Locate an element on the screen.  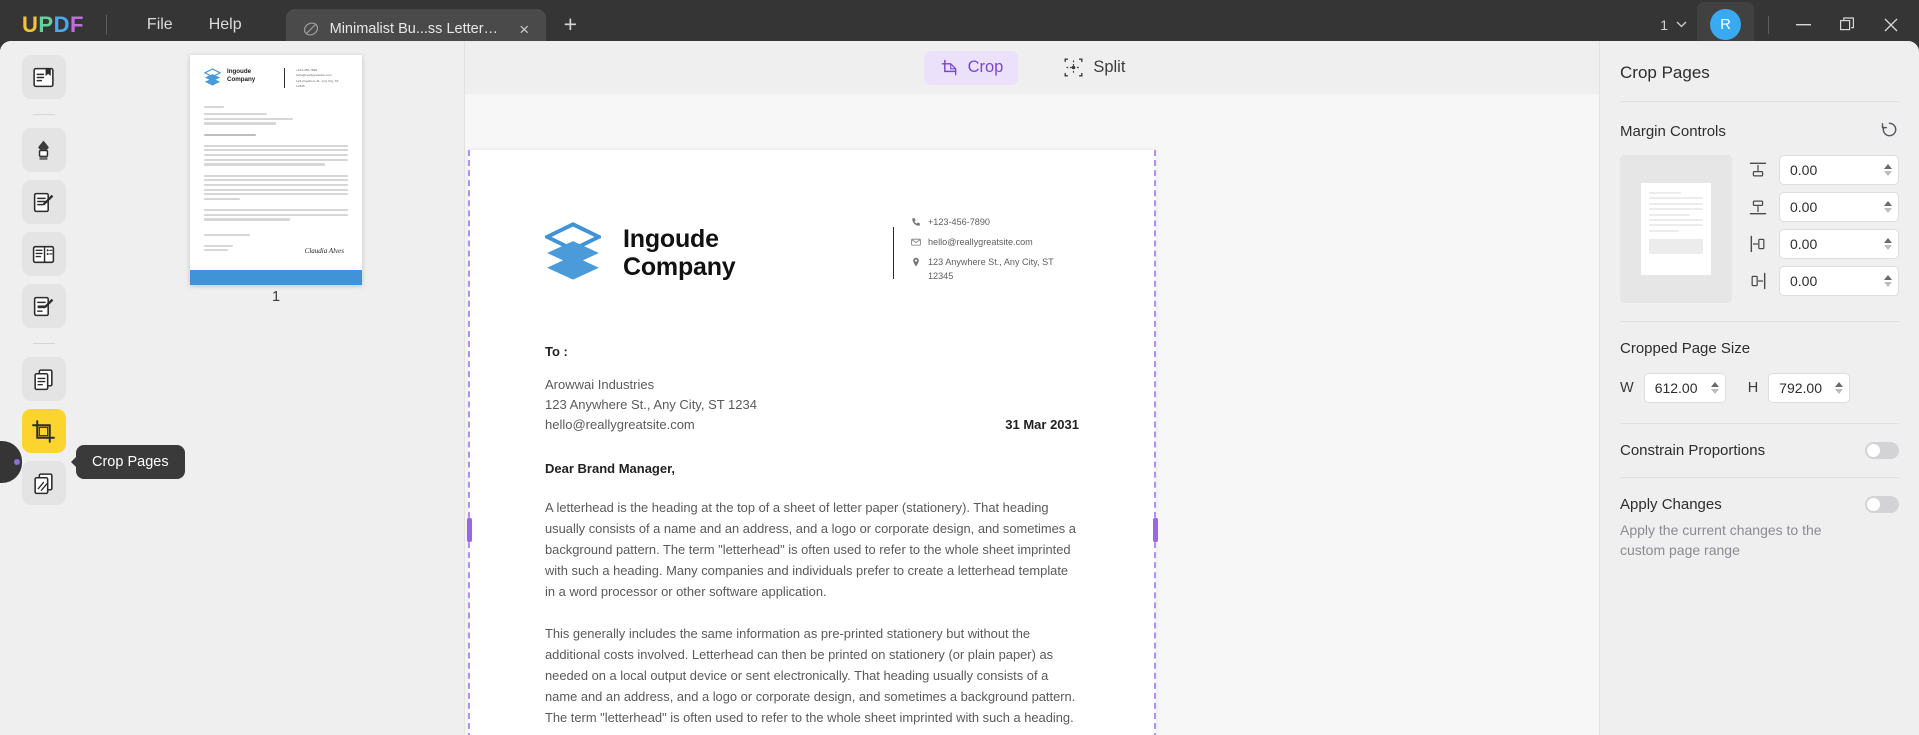
pdf-document-icon is located at coordinates (310, 29).